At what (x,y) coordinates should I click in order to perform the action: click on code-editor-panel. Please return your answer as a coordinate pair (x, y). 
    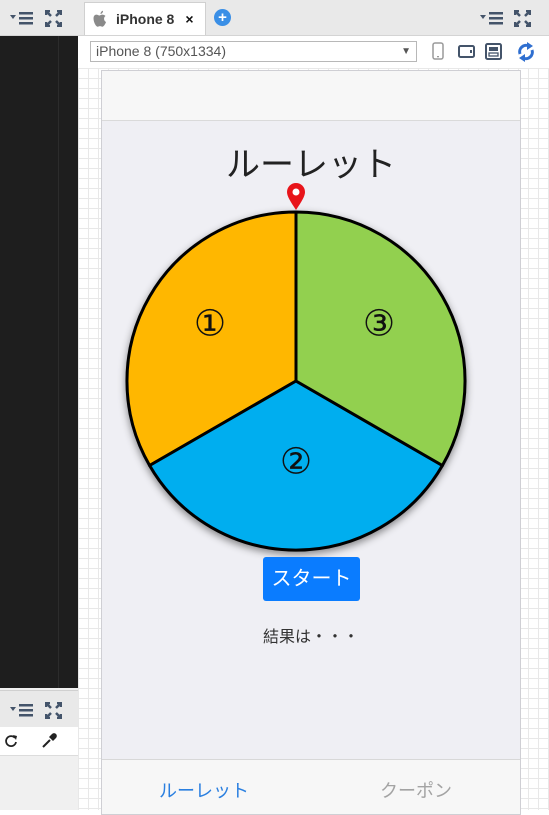
    Looking at the image, I should click on (39, 362).